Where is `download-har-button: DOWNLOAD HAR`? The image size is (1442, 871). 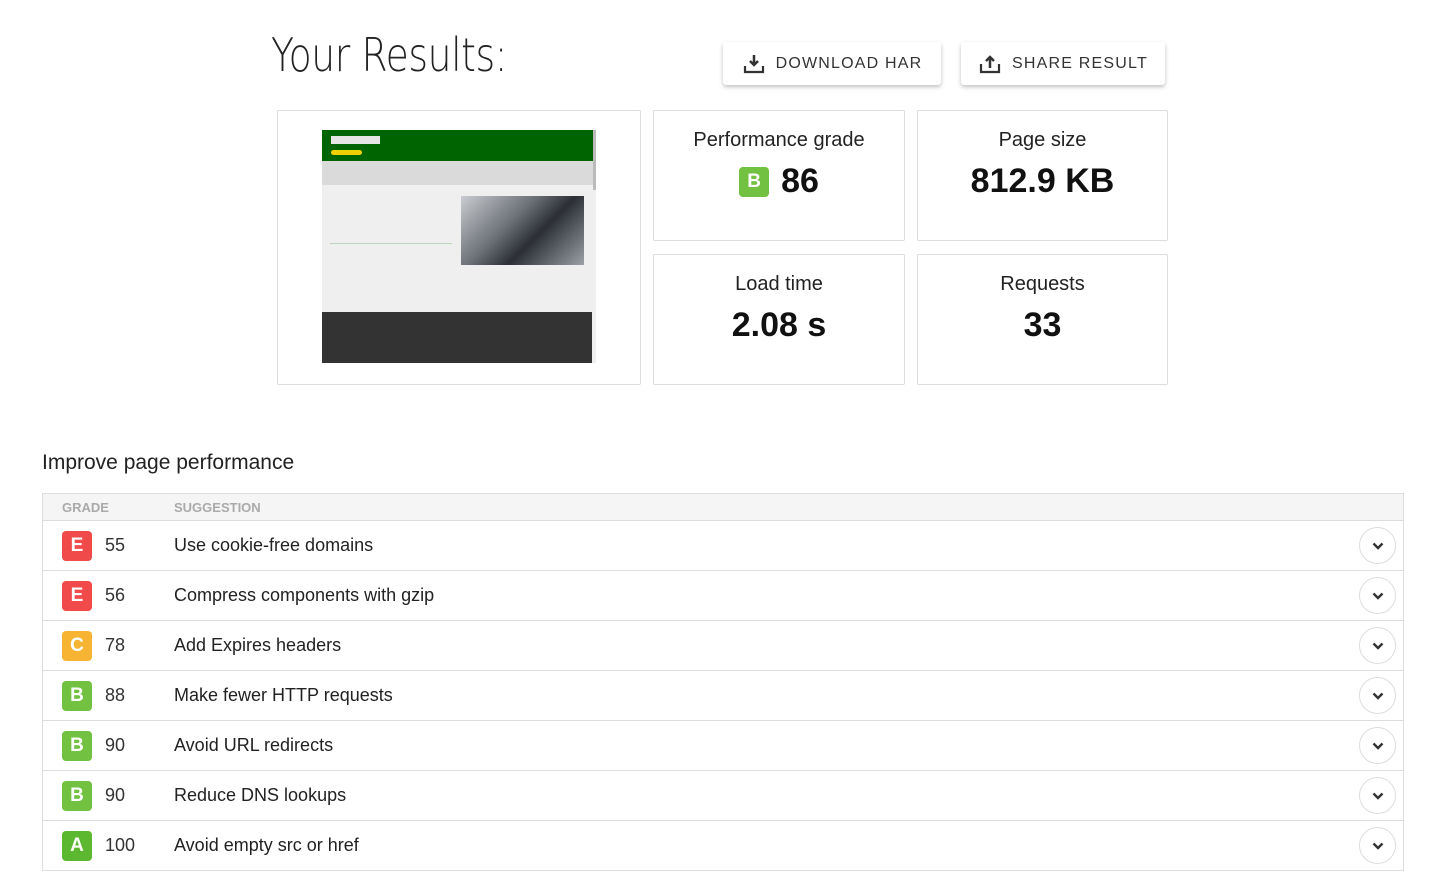 download-har-button: DOWNLOAD HAR is located at coordinates (832, 63).